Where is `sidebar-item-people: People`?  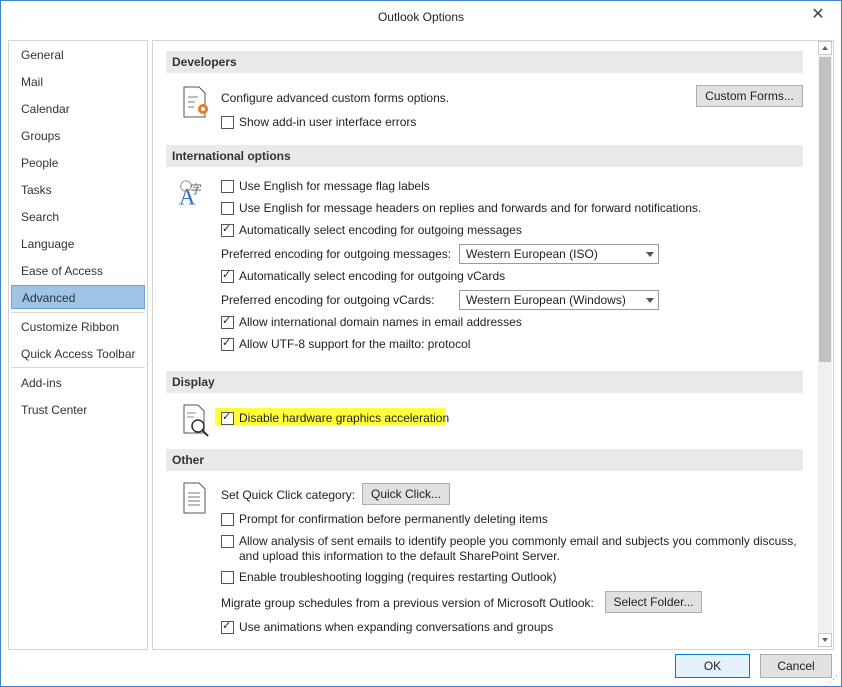
sidebar-item-people: People is located at coordinates (78, 163).